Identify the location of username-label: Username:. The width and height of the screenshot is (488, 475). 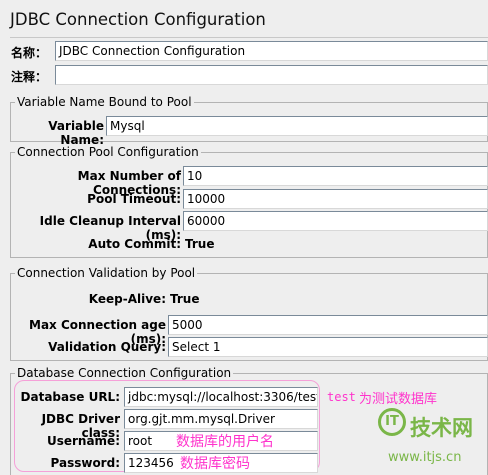
(83, 441).